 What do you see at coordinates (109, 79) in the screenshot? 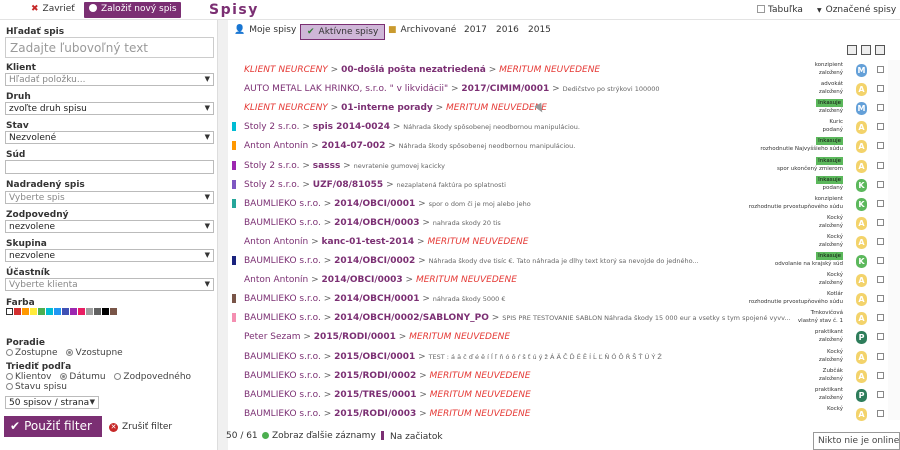
I see `client-select: Hľadať položku... ▼` at bounding box center [109, 79].